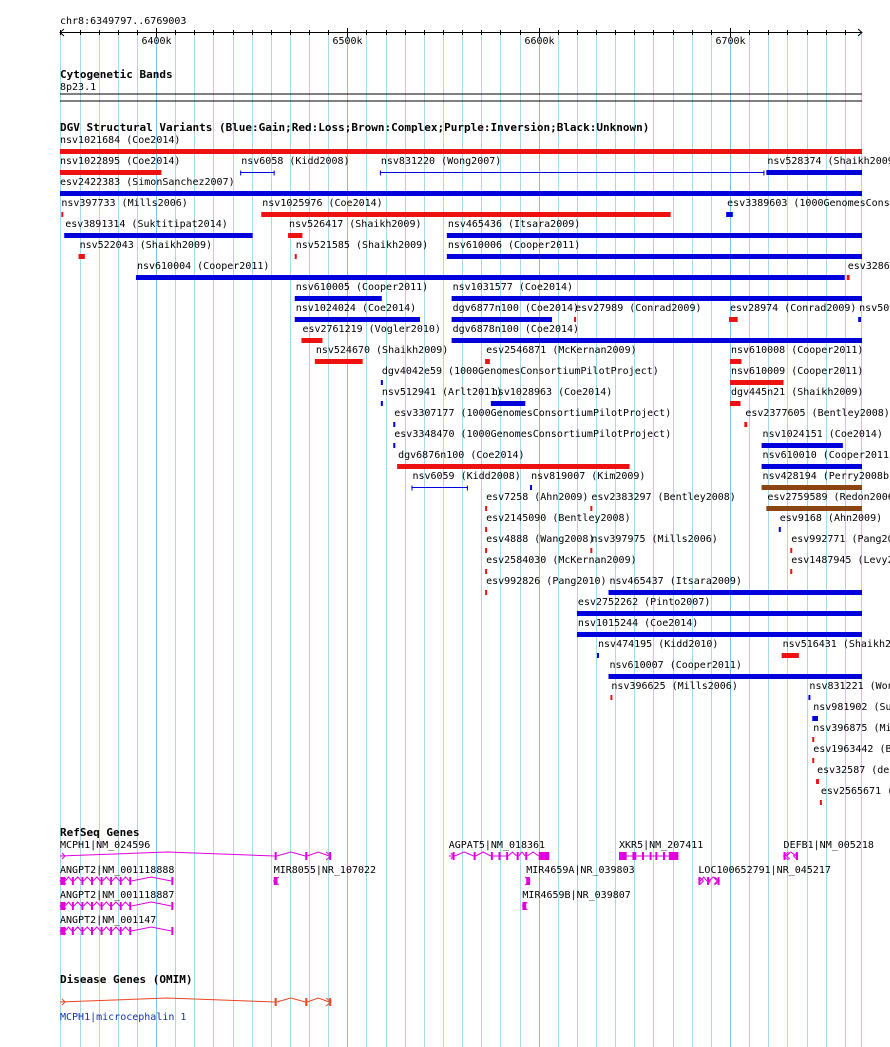 The image size is (890, 1047). What do you see at coordinates (580, 870) in the screenshot?
I see `refseq-gene-label: MIR4659A|NR_039803` at bounding box center [580, 870].